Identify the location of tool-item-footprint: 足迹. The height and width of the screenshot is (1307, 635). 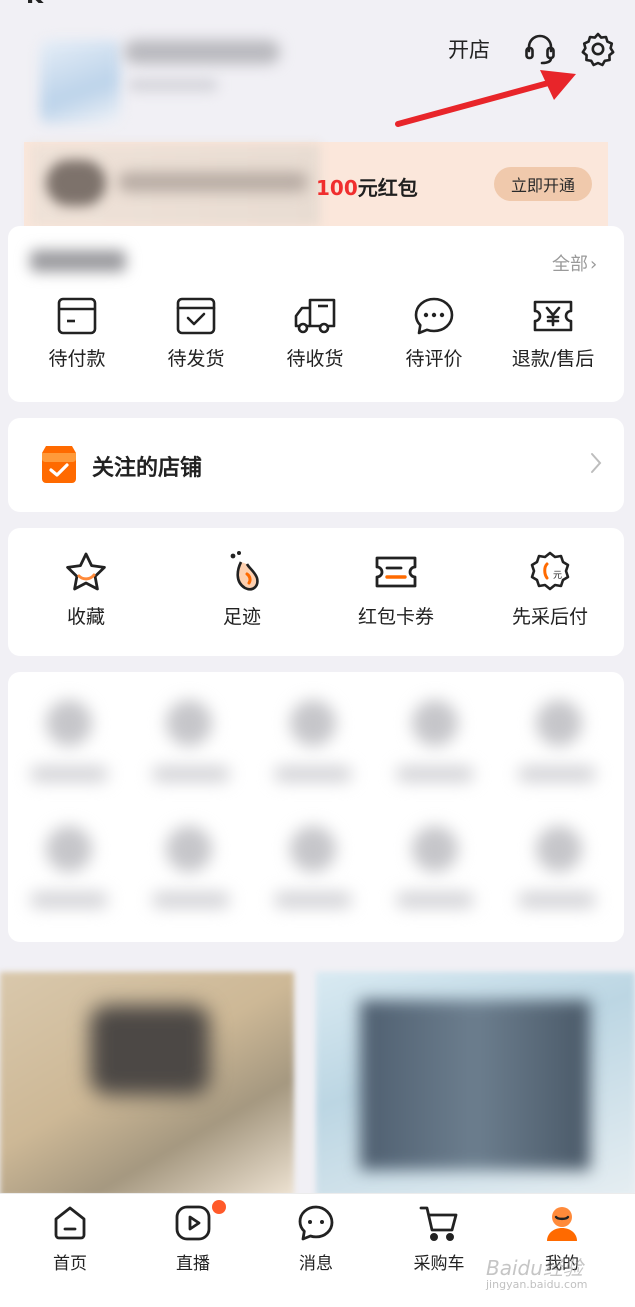
(242, 589).